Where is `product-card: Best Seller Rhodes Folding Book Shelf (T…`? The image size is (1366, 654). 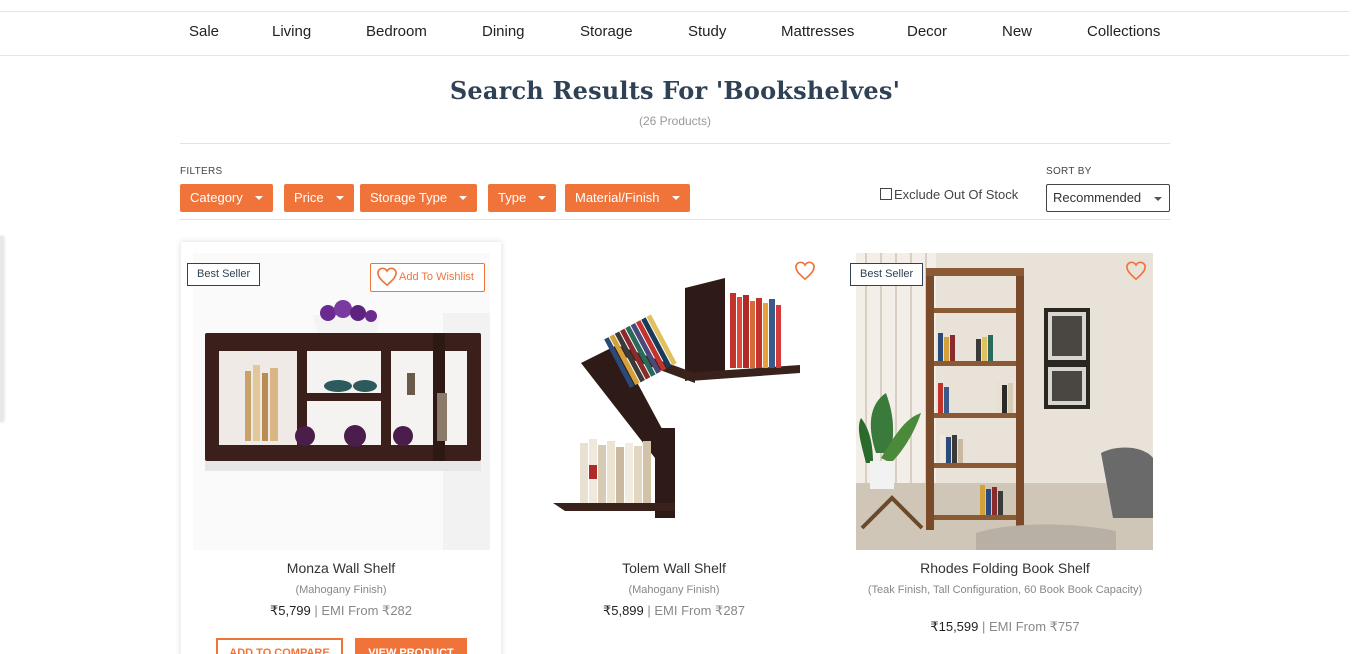 product-card: Best Seller Rhodes Folding Book Shelf (T… is located at coordinates (1005, 448).